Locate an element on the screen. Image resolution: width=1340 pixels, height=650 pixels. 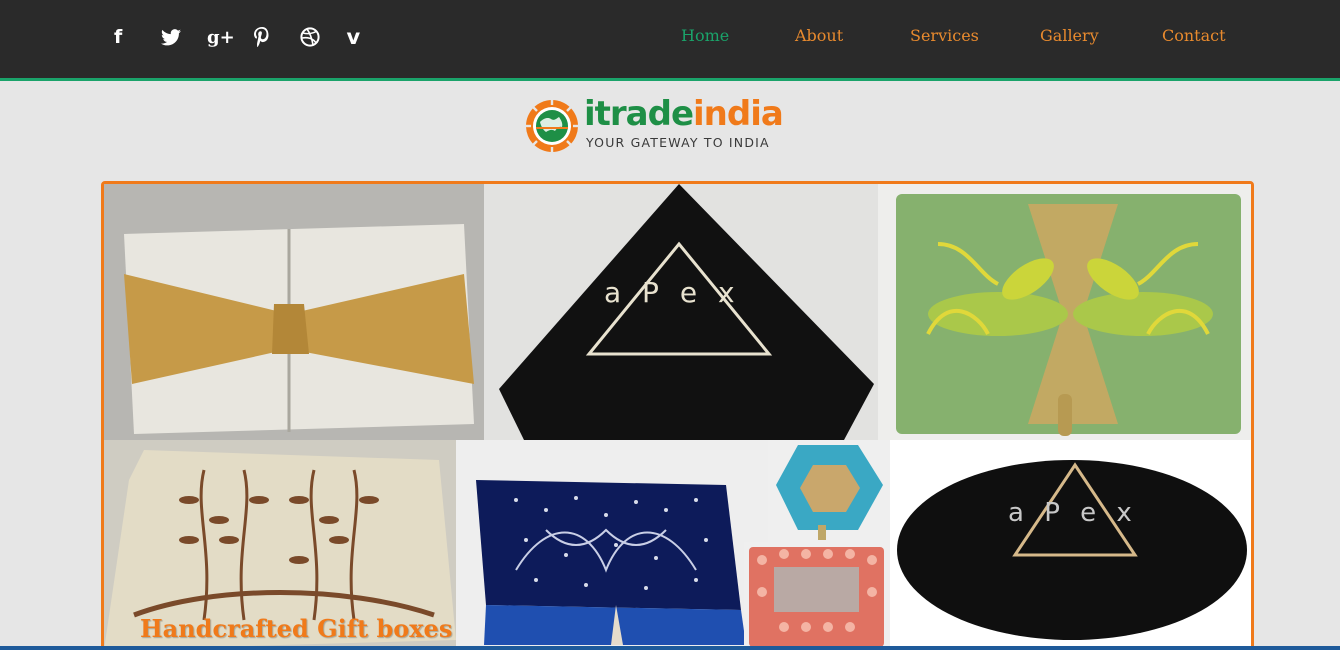
photo-green-beaded-box is located at coordinates (1064, 312).